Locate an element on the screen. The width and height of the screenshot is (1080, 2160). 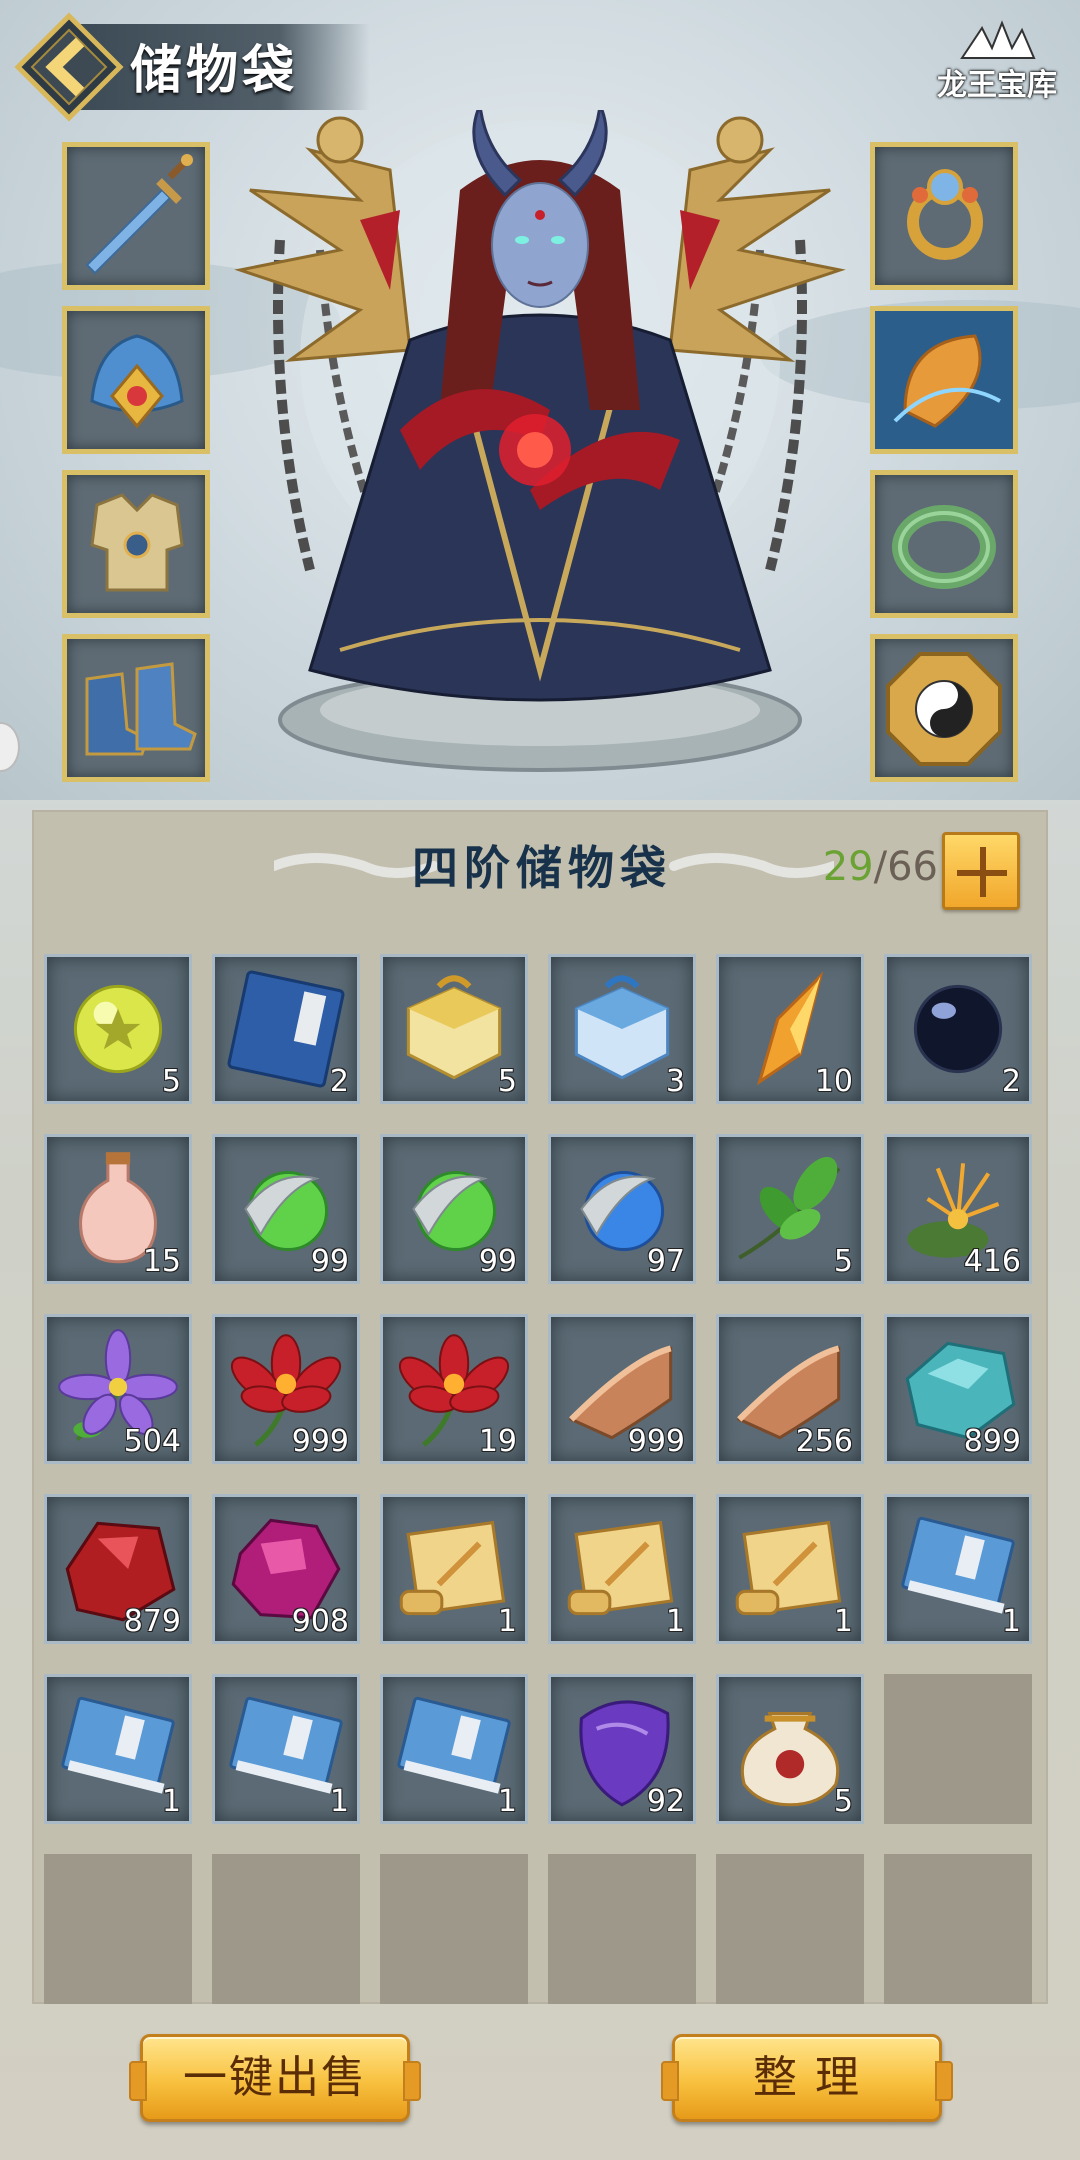
bag-capacity: 29/66 is located at coordinates (880, 867).